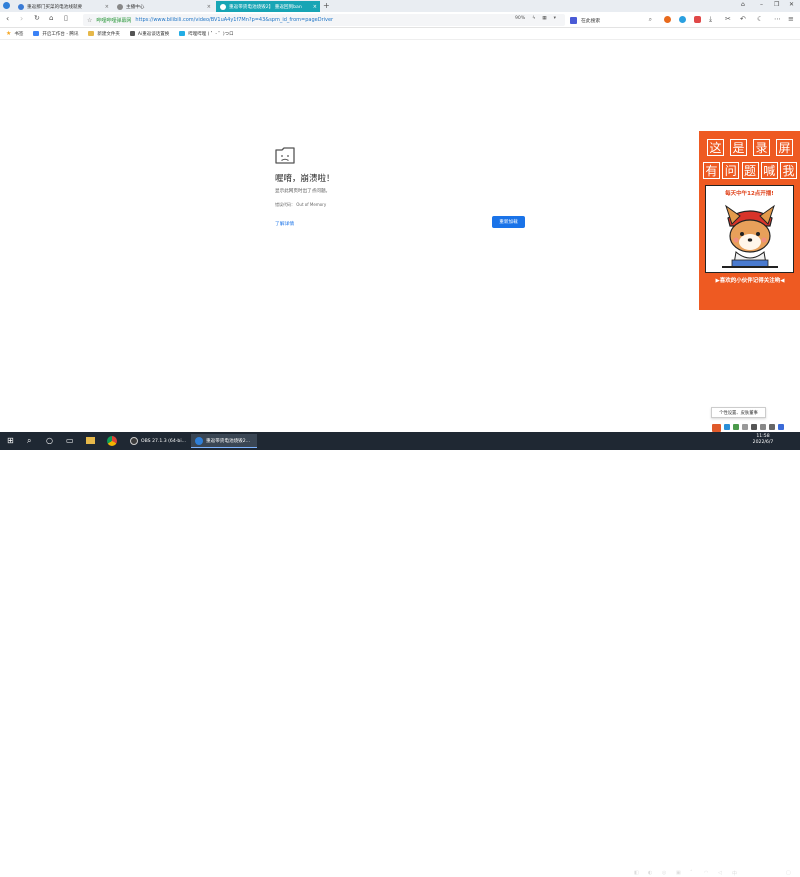 This screenshot has width=800, height=877. I want to click on promo-title-row-2: 有 问 题 喊 我, so click(750, 170).